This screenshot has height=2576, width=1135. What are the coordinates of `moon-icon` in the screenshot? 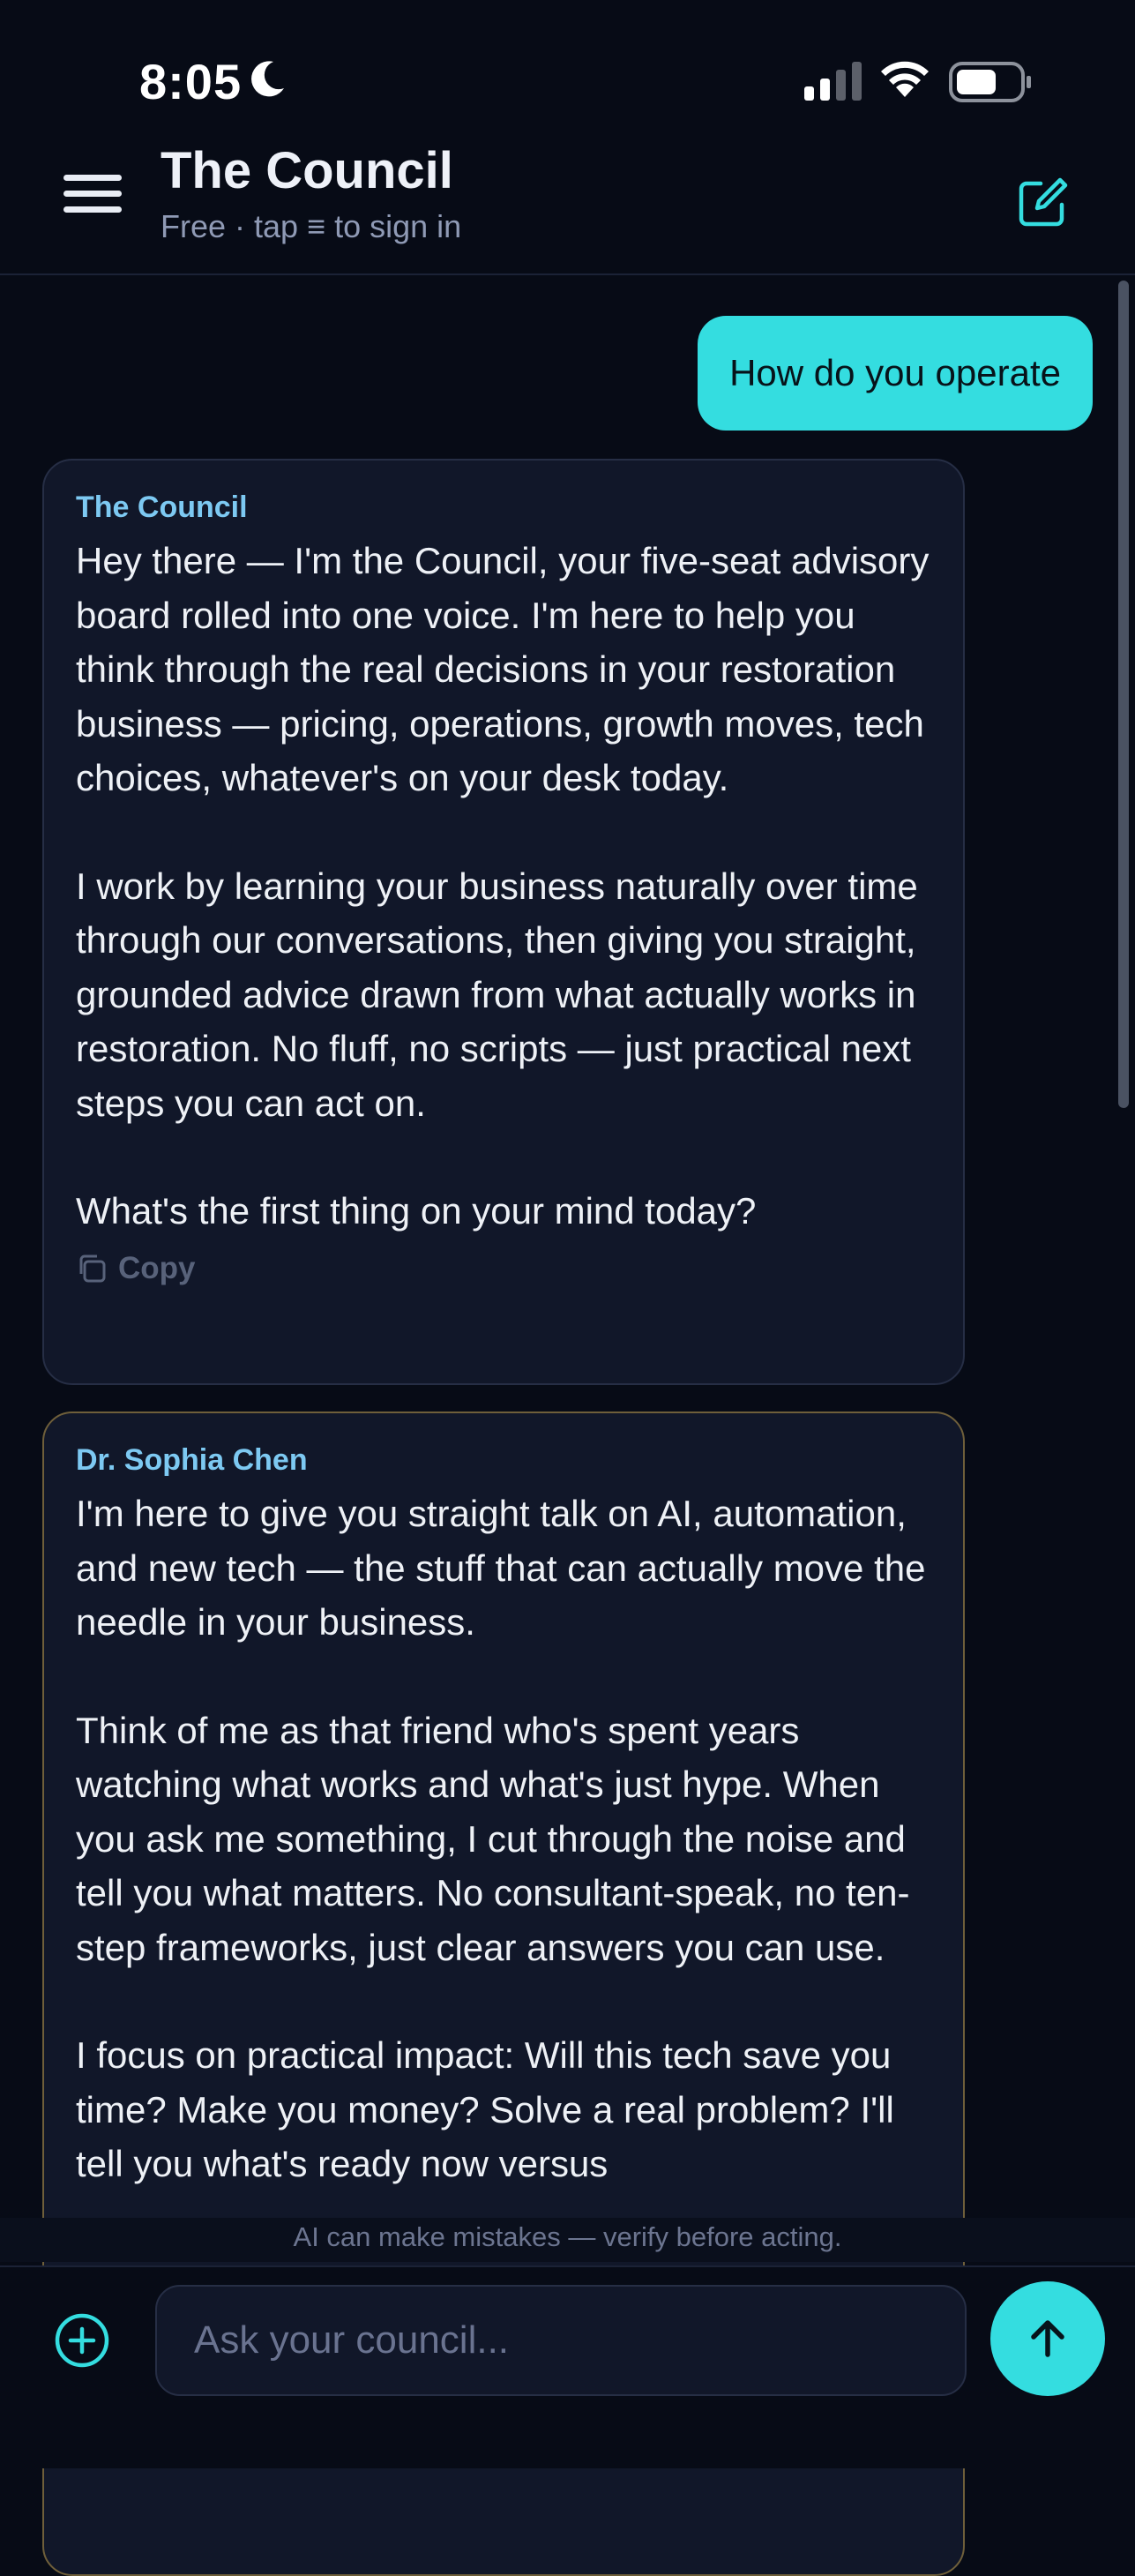 It's located at (267, 79).